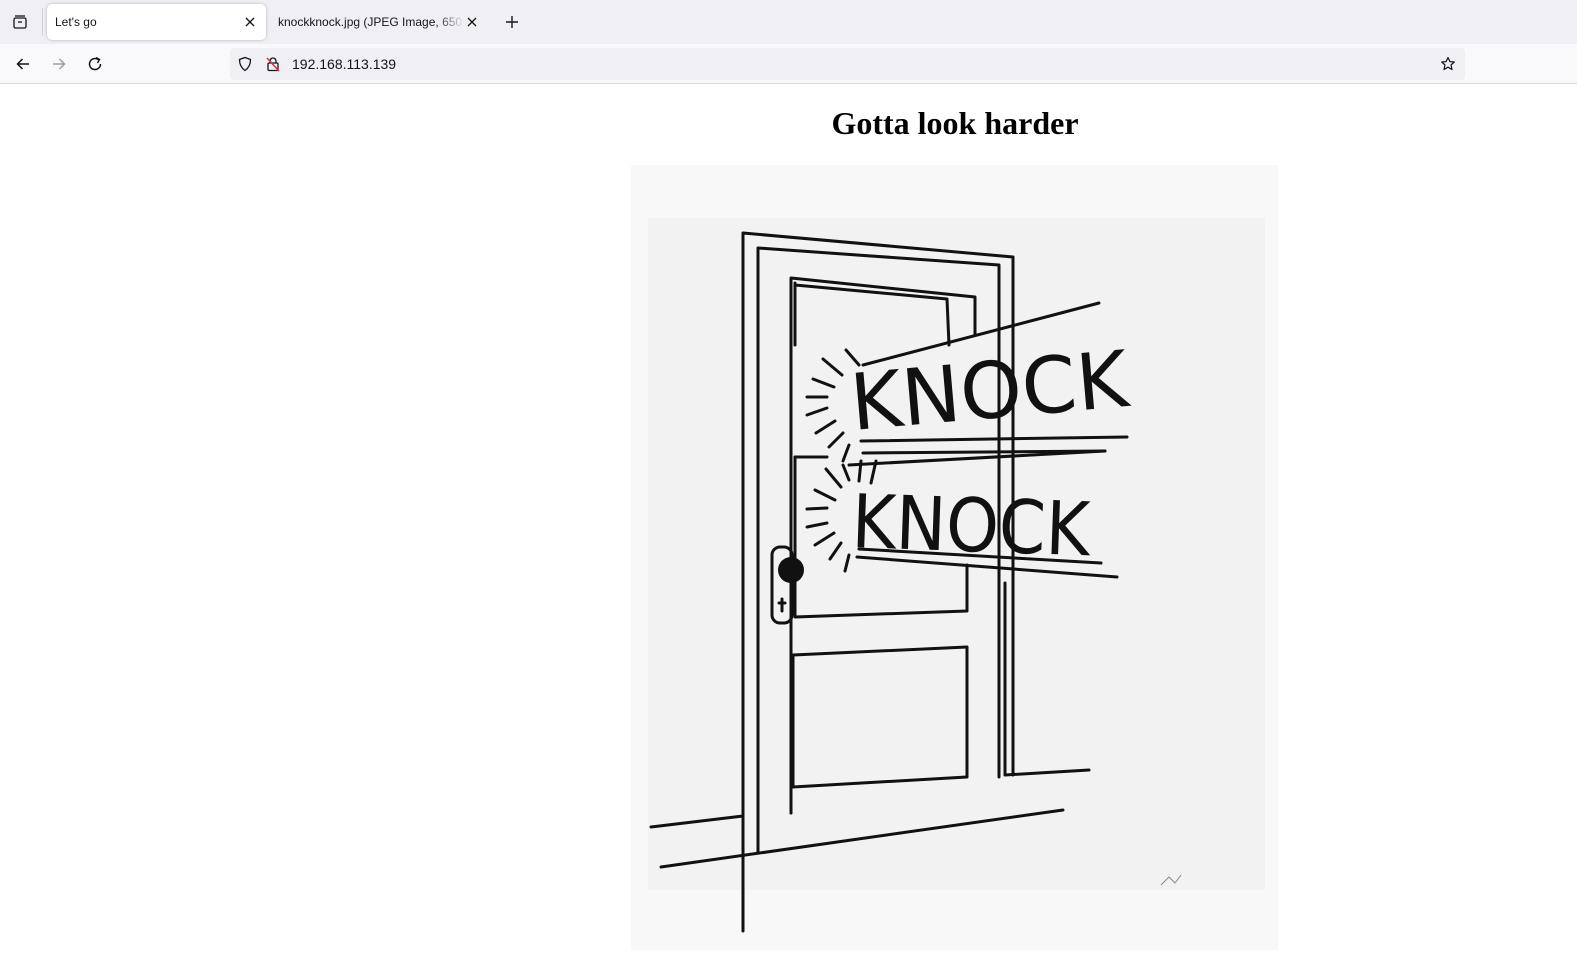 The width and height of the screenshot is (1577, 961). What do you see at coordinates (245, 64) in the screenshot?
I see `shield-icon` at bounding box center [245, 64].